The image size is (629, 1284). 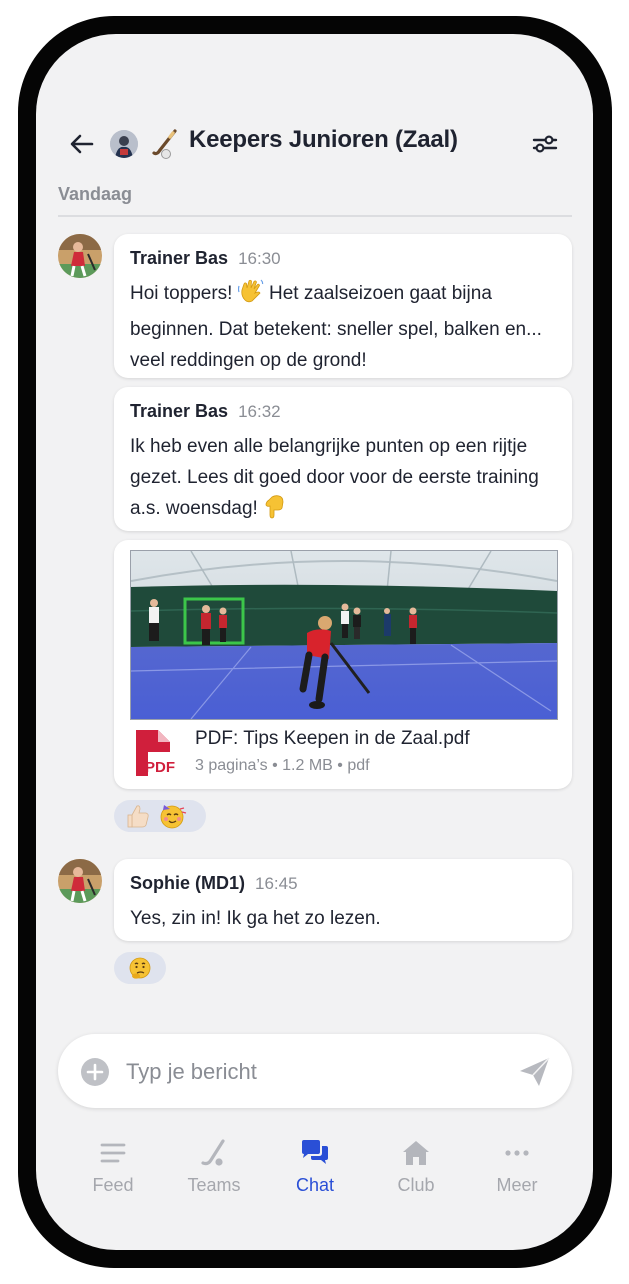 What do you see at coordinates (259, 258) in the screenshot?
I see `message-time: 16:30` at bounding box center [259, 258].